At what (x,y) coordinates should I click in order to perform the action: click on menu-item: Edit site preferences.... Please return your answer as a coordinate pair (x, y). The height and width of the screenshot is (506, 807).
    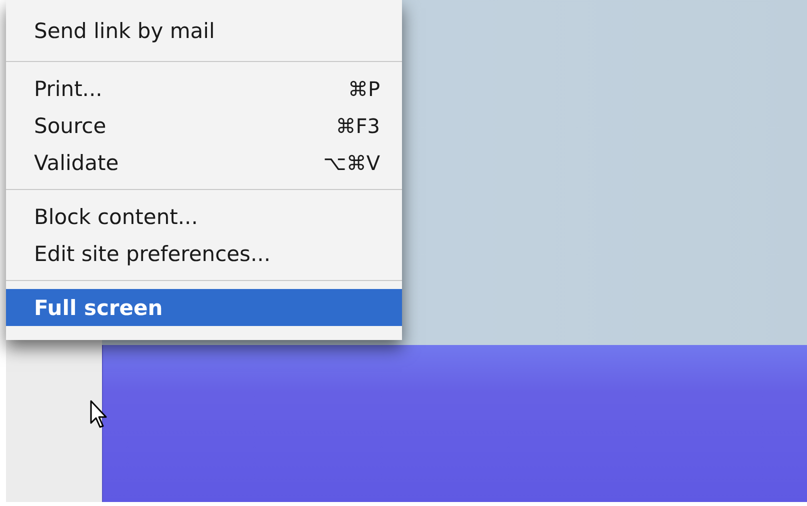
    Looking at the image, I should click on (204, 253).